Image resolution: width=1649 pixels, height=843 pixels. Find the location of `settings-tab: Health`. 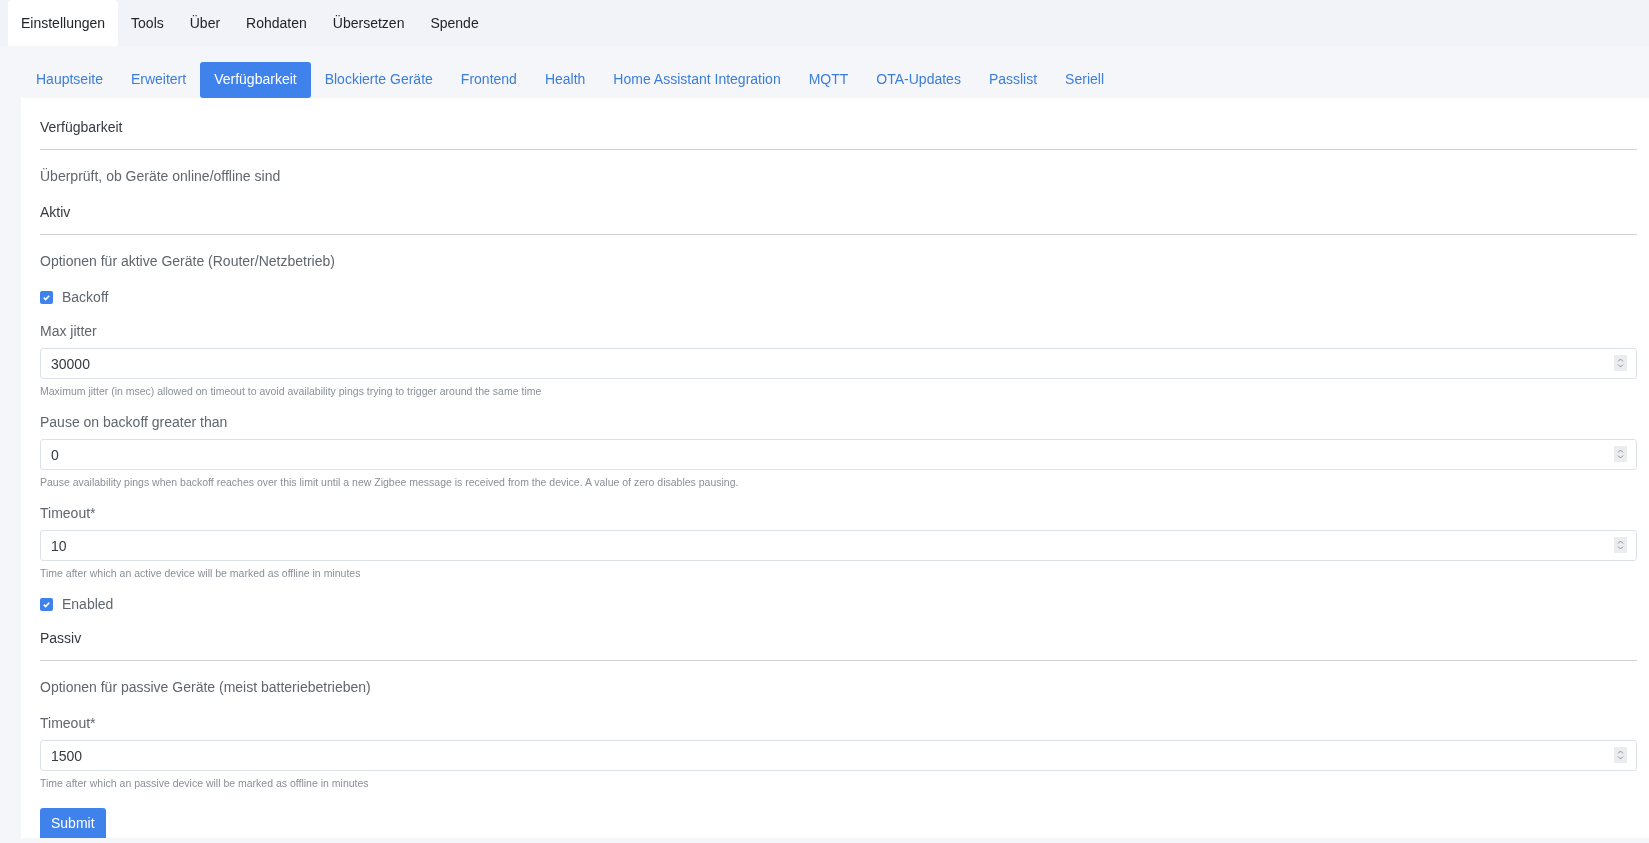

settings-tab: Health is located at coordinates (565, 79).